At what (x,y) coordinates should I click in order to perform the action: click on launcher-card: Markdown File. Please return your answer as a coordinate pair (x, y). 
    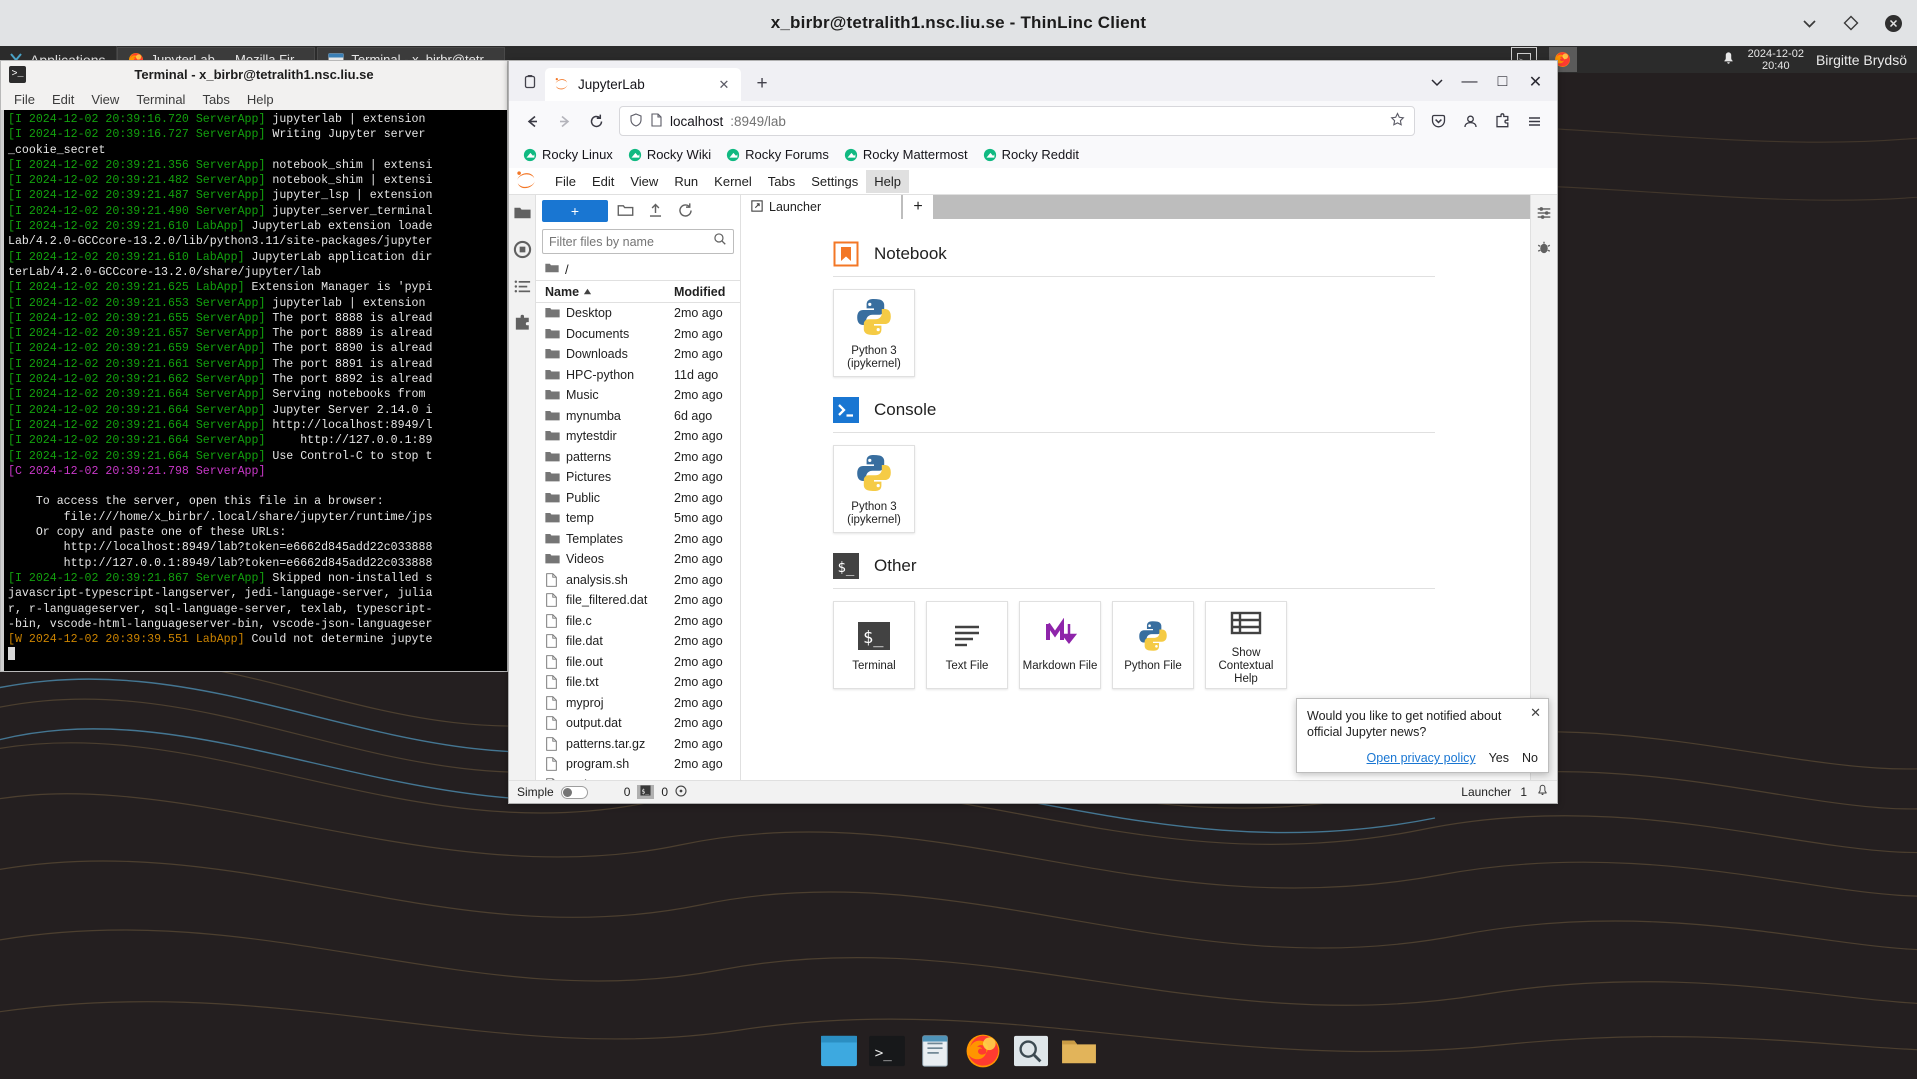
    Looking at the image, I should click on (1060, 645).